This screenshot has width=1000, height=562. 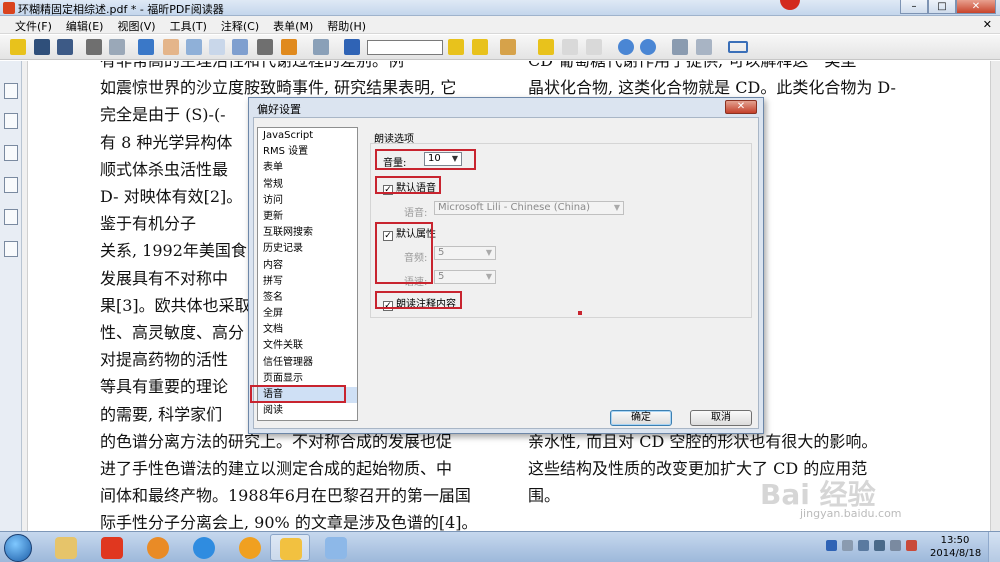 What do you see at coordinates (11, 249) in the screenshot?
I see `signatures-icon` at bounding box center [11, 249].